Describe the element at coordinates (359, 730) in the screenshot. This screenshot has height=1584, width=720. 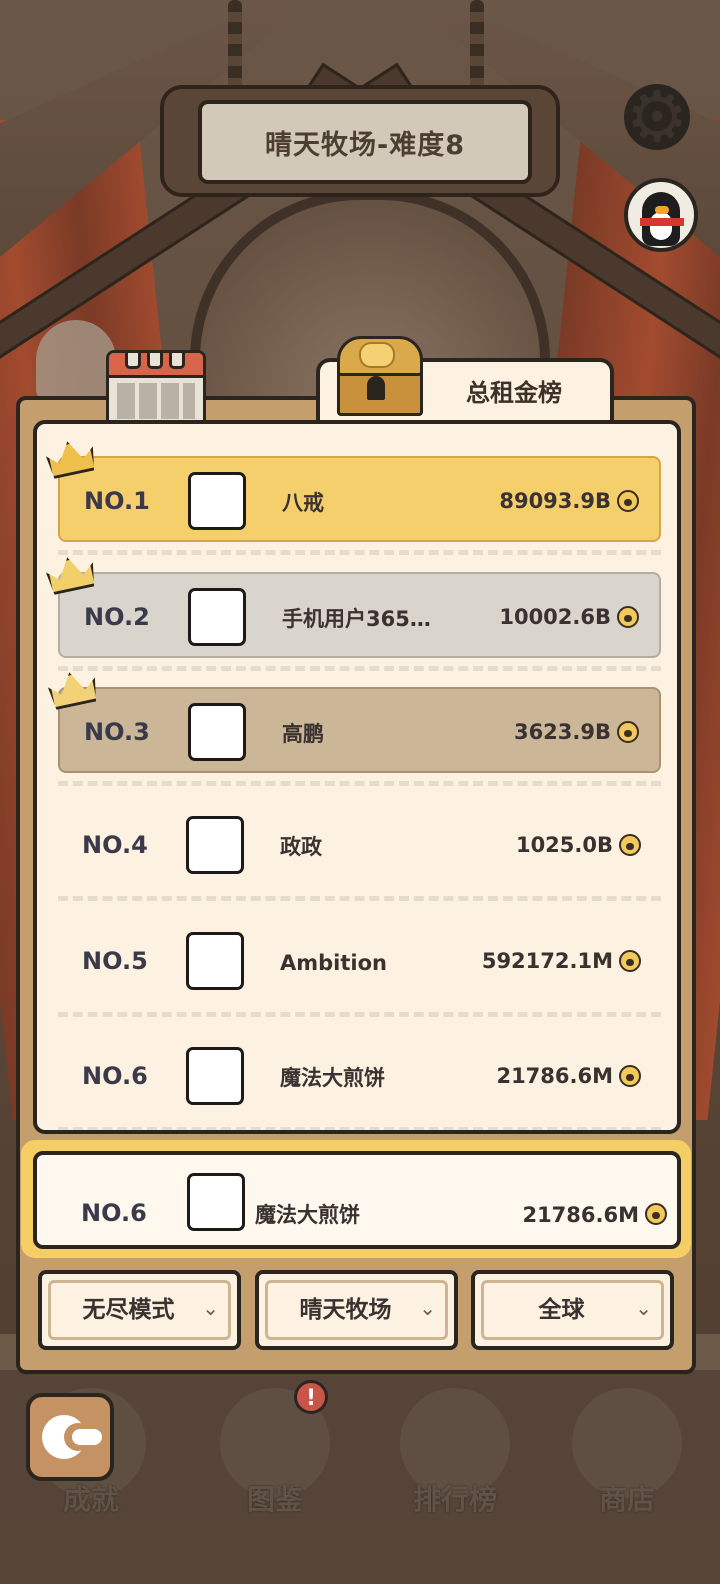
I see `leaderboard-row: NO.3 高鹏 3623.9B` at that location.